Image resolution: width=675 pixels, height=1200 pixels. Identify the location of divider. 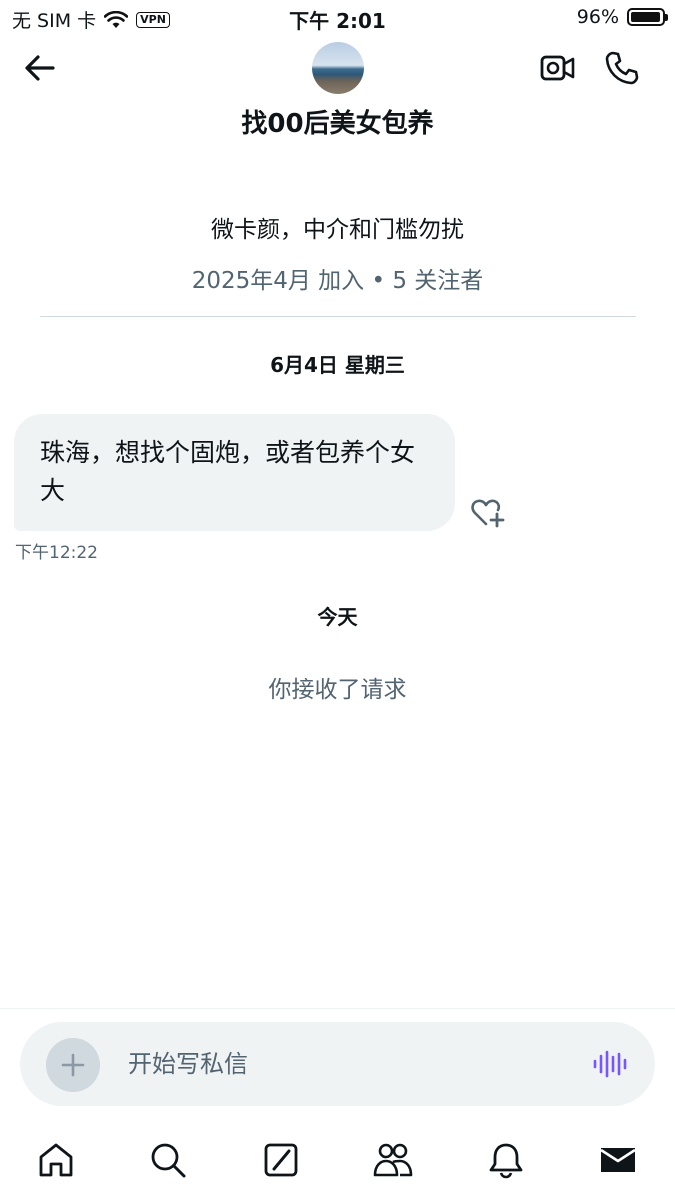
(338, 316).